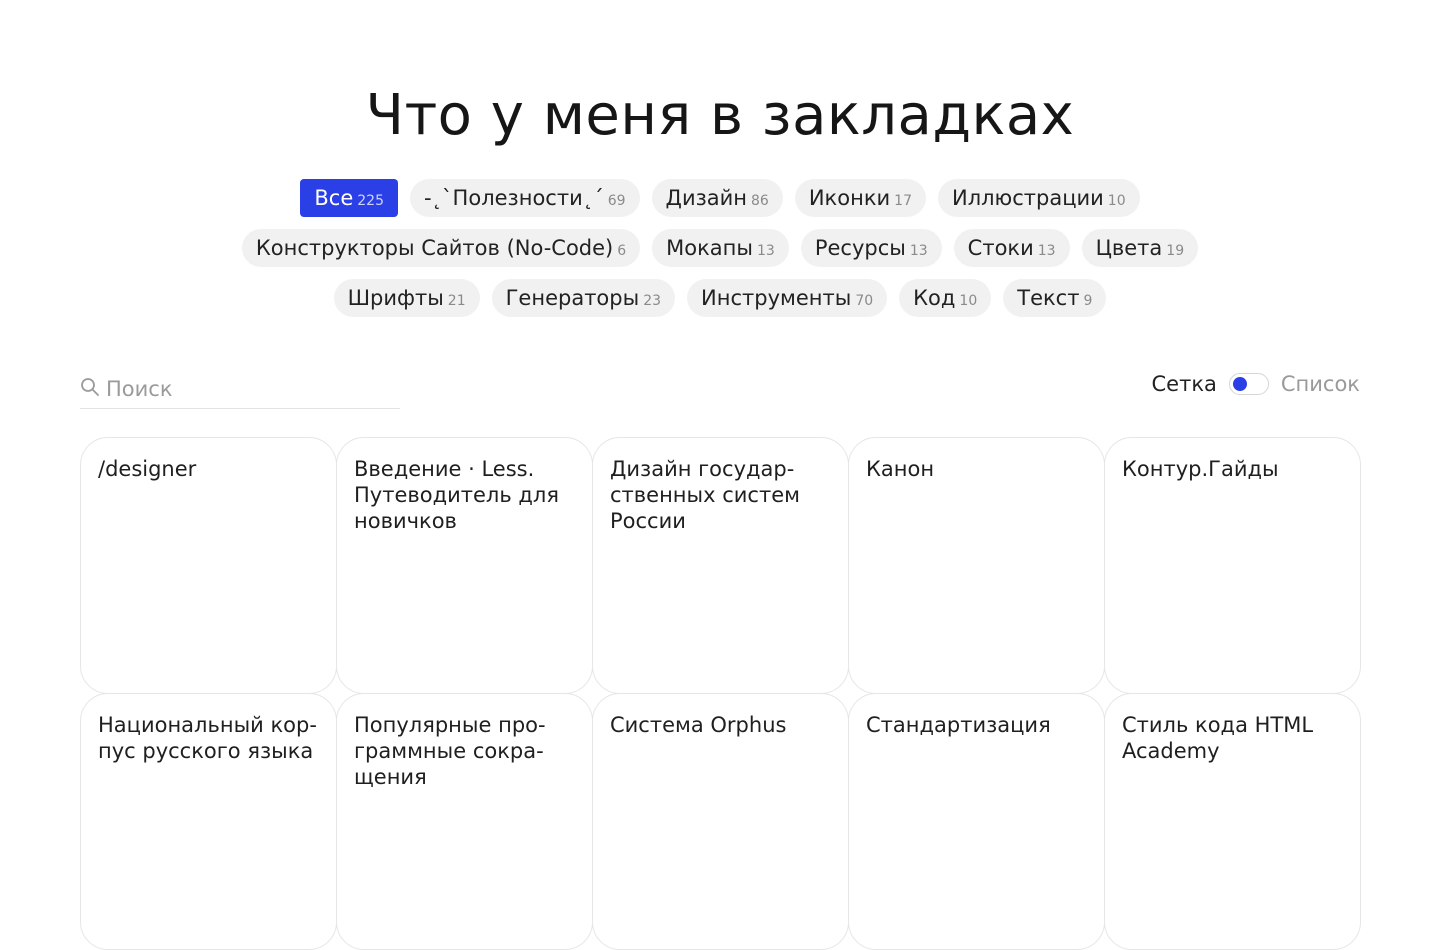  I want to click on view-toggle, so click(1248, 384).